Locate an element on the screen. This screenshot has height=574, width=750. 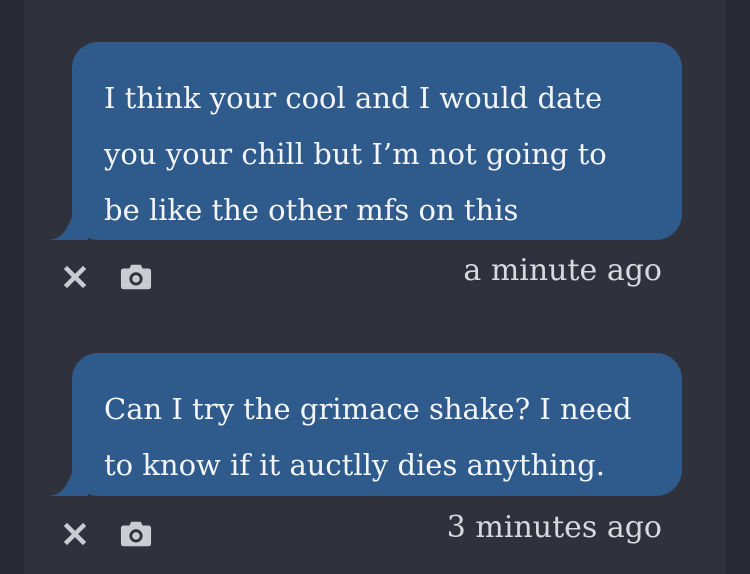
message-meta-row: 3 minutes ago is located at coordinates (375, 534).